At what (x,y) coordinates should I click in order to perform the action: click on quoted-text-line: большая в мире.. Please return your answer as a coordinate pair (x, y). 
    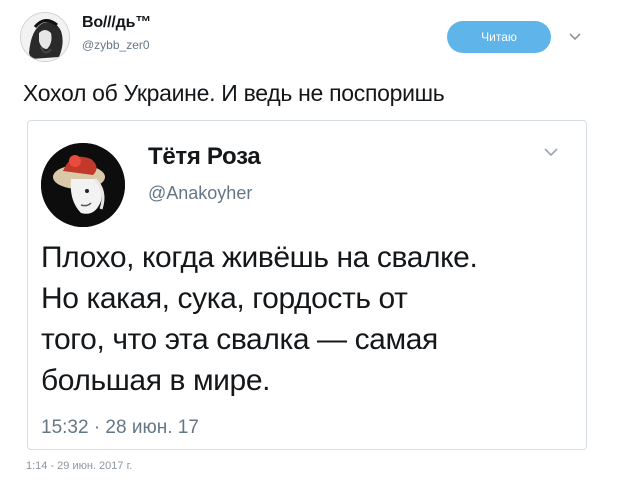
    Looking at the image, I should click on (156, 380).